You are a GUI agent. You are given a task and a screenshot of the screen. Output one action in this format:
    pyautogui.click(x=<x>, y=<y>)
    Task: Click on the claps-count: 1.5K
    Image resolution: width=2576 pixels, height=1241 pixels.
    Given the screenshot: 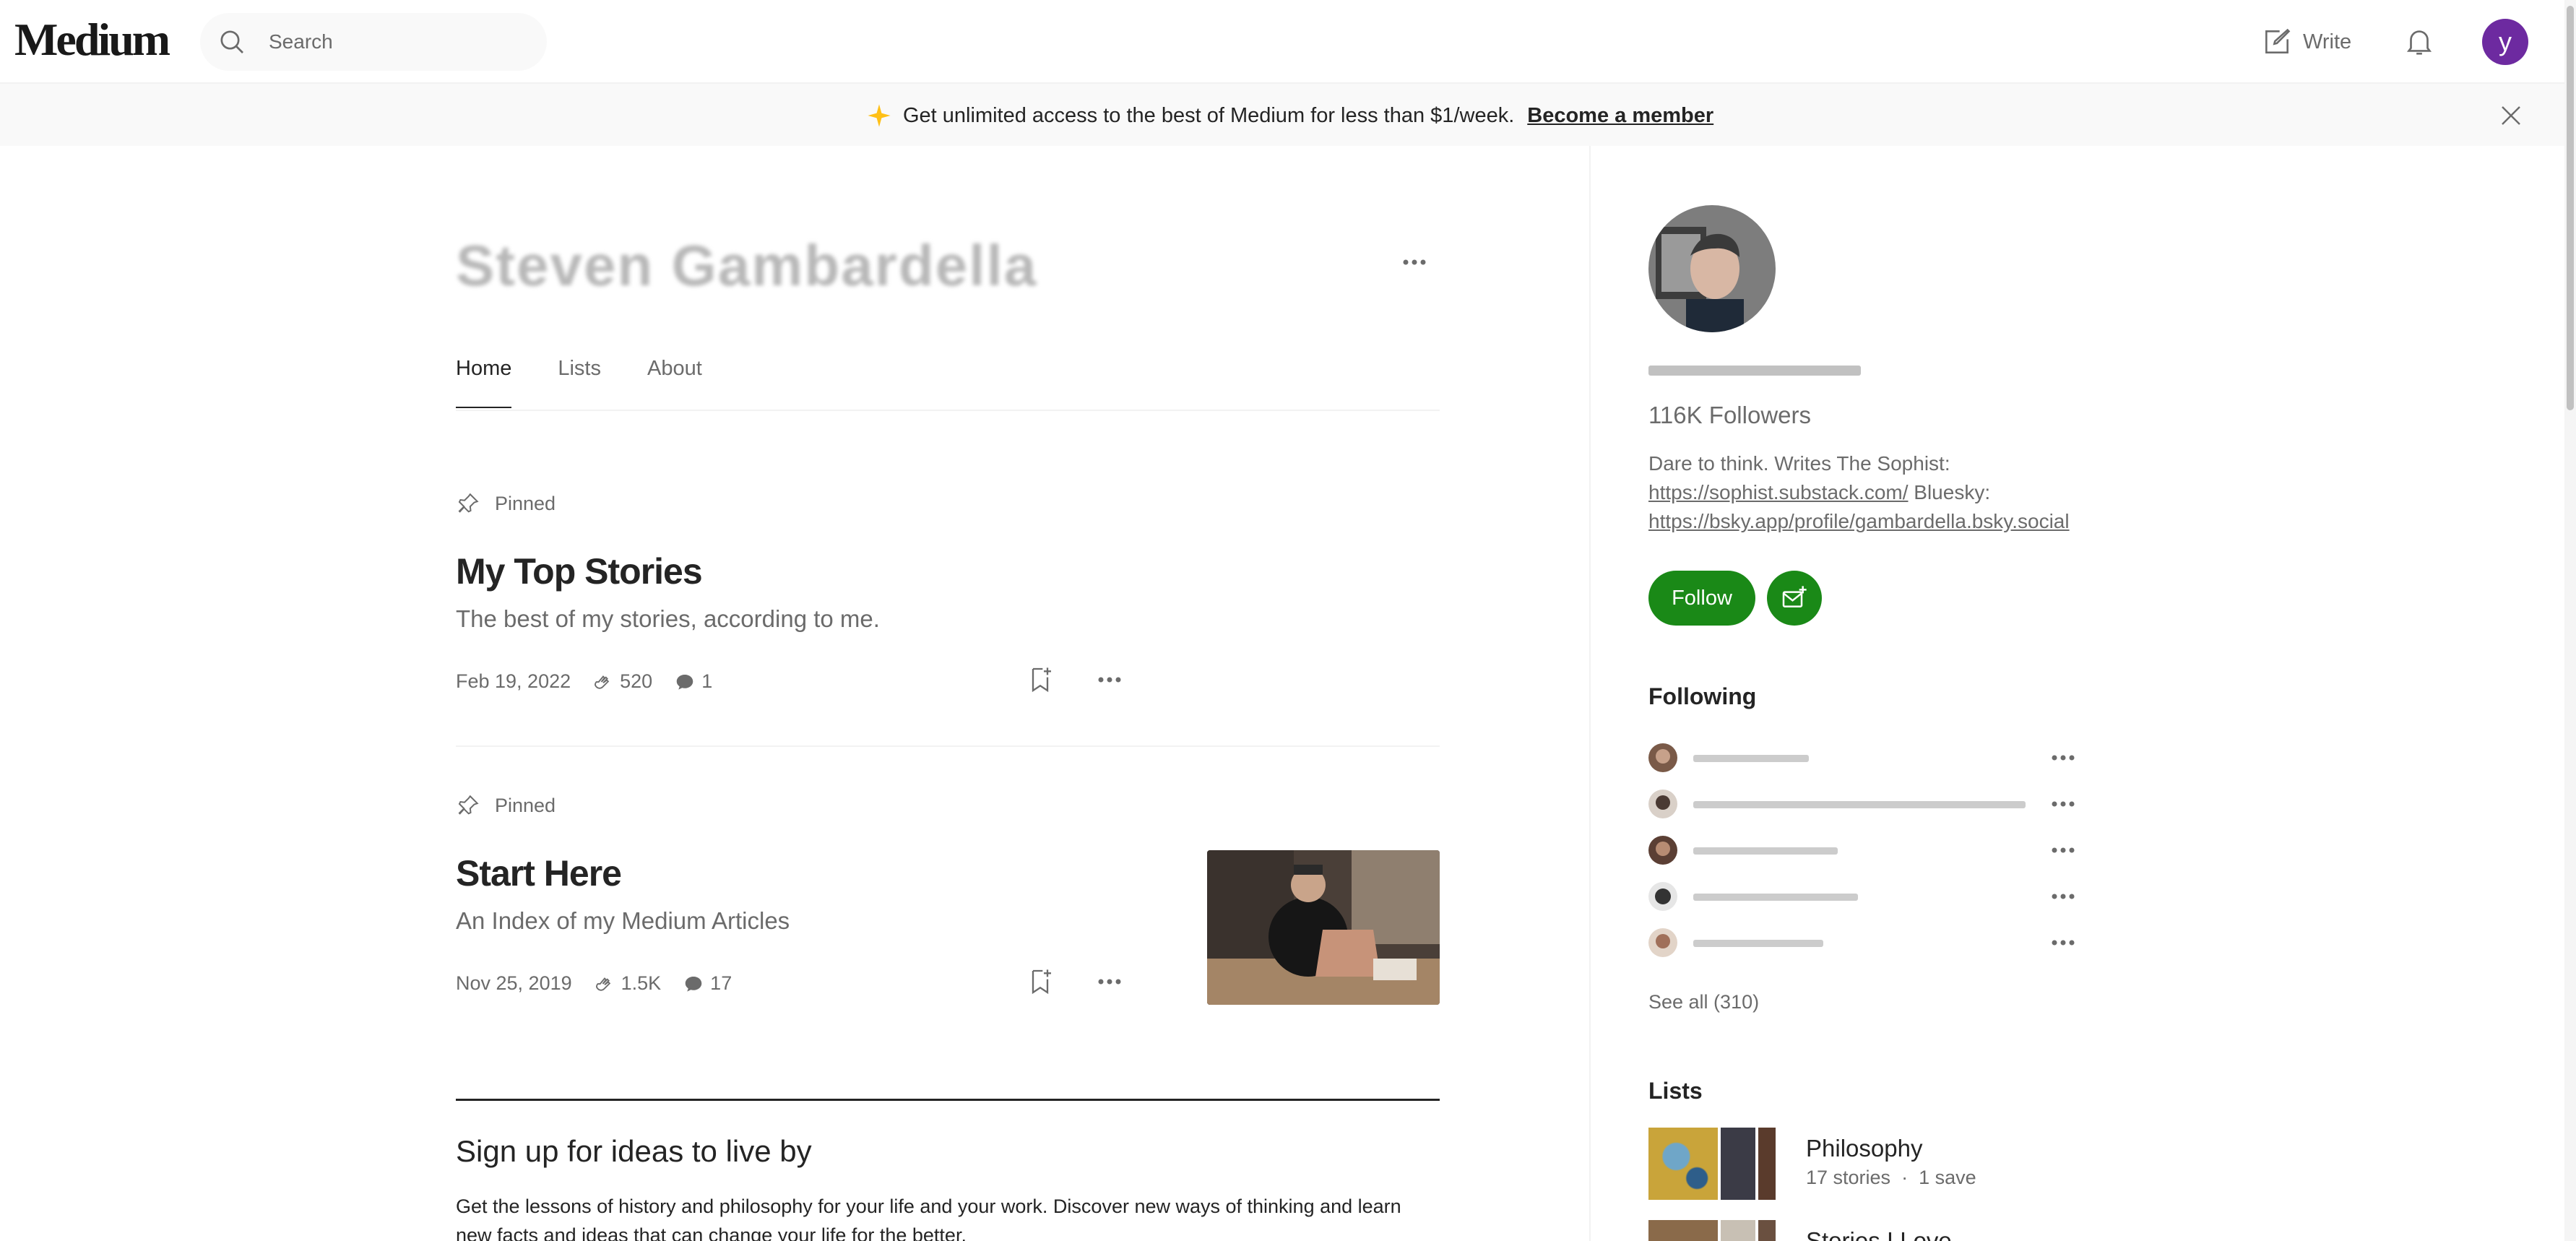 What is the action you would take?
    pyautogui.click(x=627, y=983)
    